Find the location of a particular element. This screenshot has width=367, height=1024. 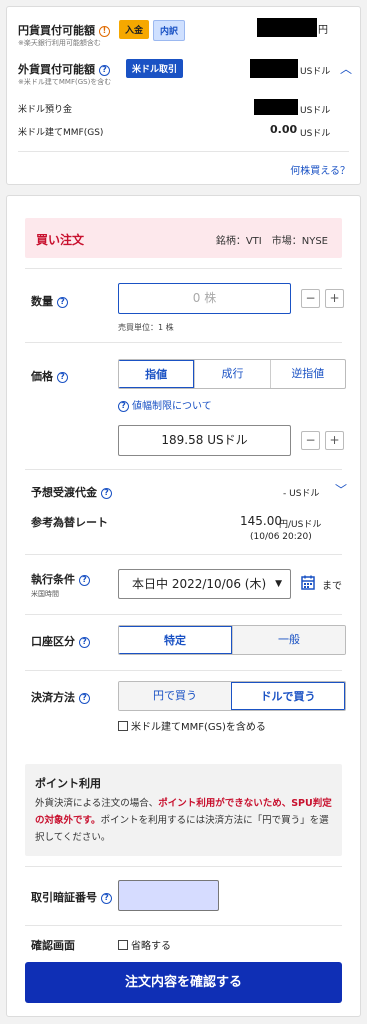

trade-pin-label: 取引暗証番号? is located at coordinates (71, 897).